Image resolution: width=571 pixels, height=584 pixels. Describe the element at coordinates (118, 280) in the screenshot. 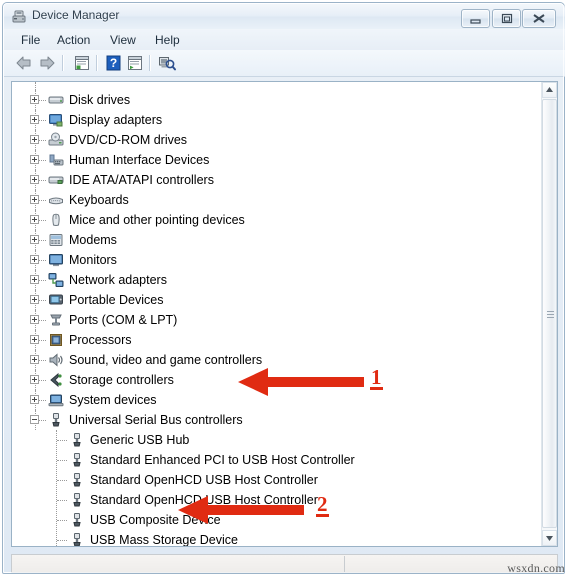

I see `tree-row-label: Network adapters` at that location.